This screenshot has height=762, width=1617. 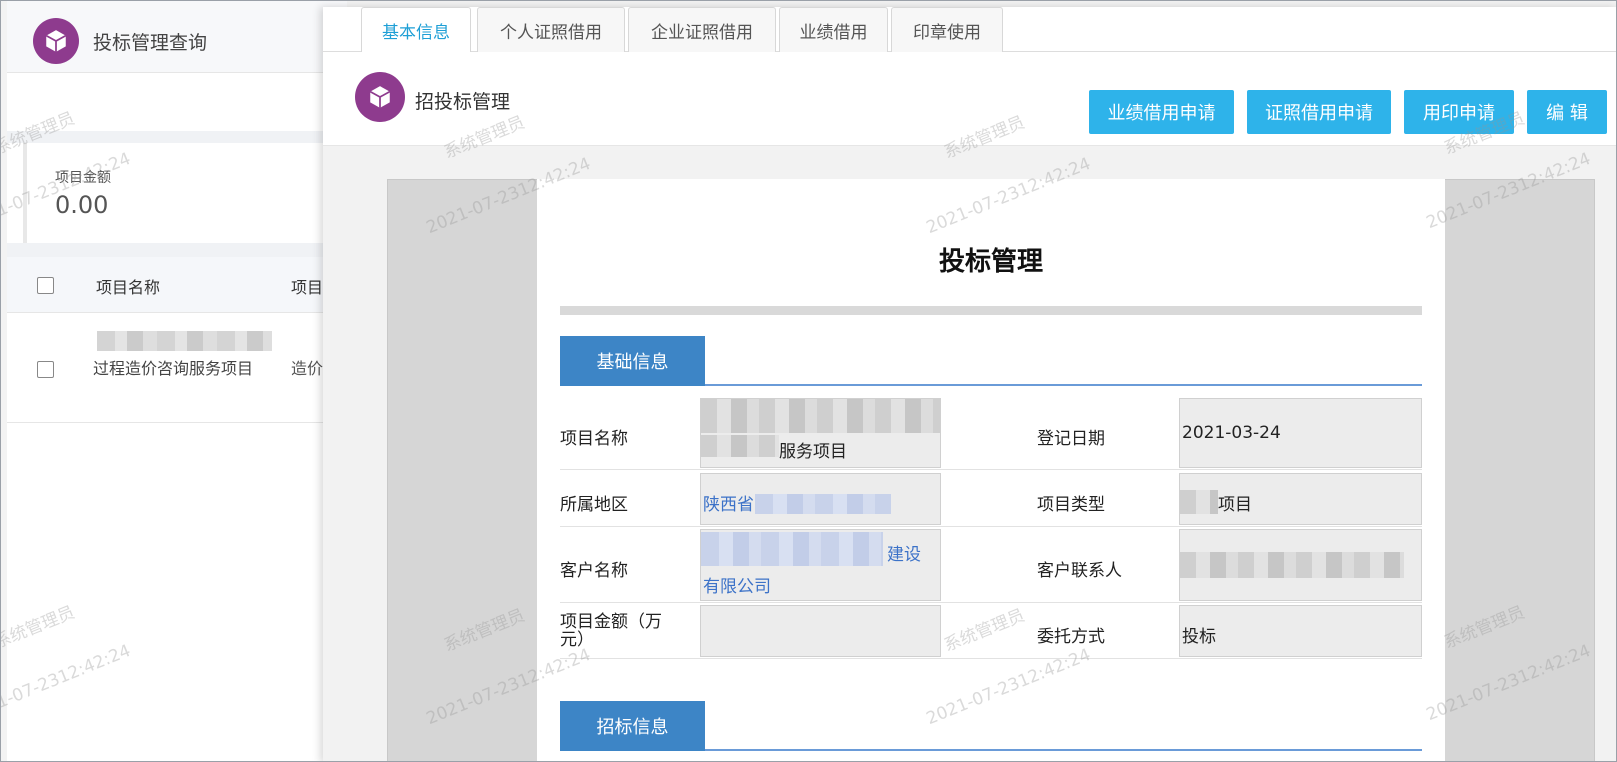 I want to click on edit-button: 编 辑, so click(x=1567, y=112).